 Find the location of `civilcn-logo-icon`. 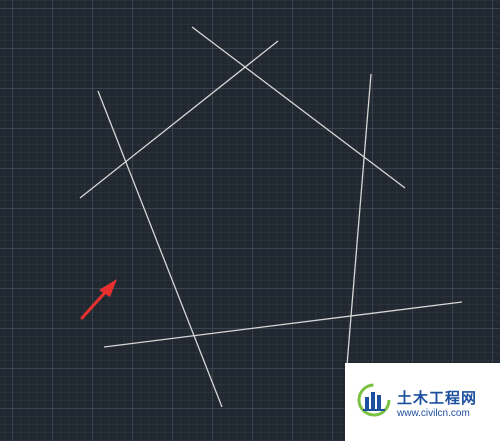

civilcn-logo-icon is located at coordinates (374, 400).